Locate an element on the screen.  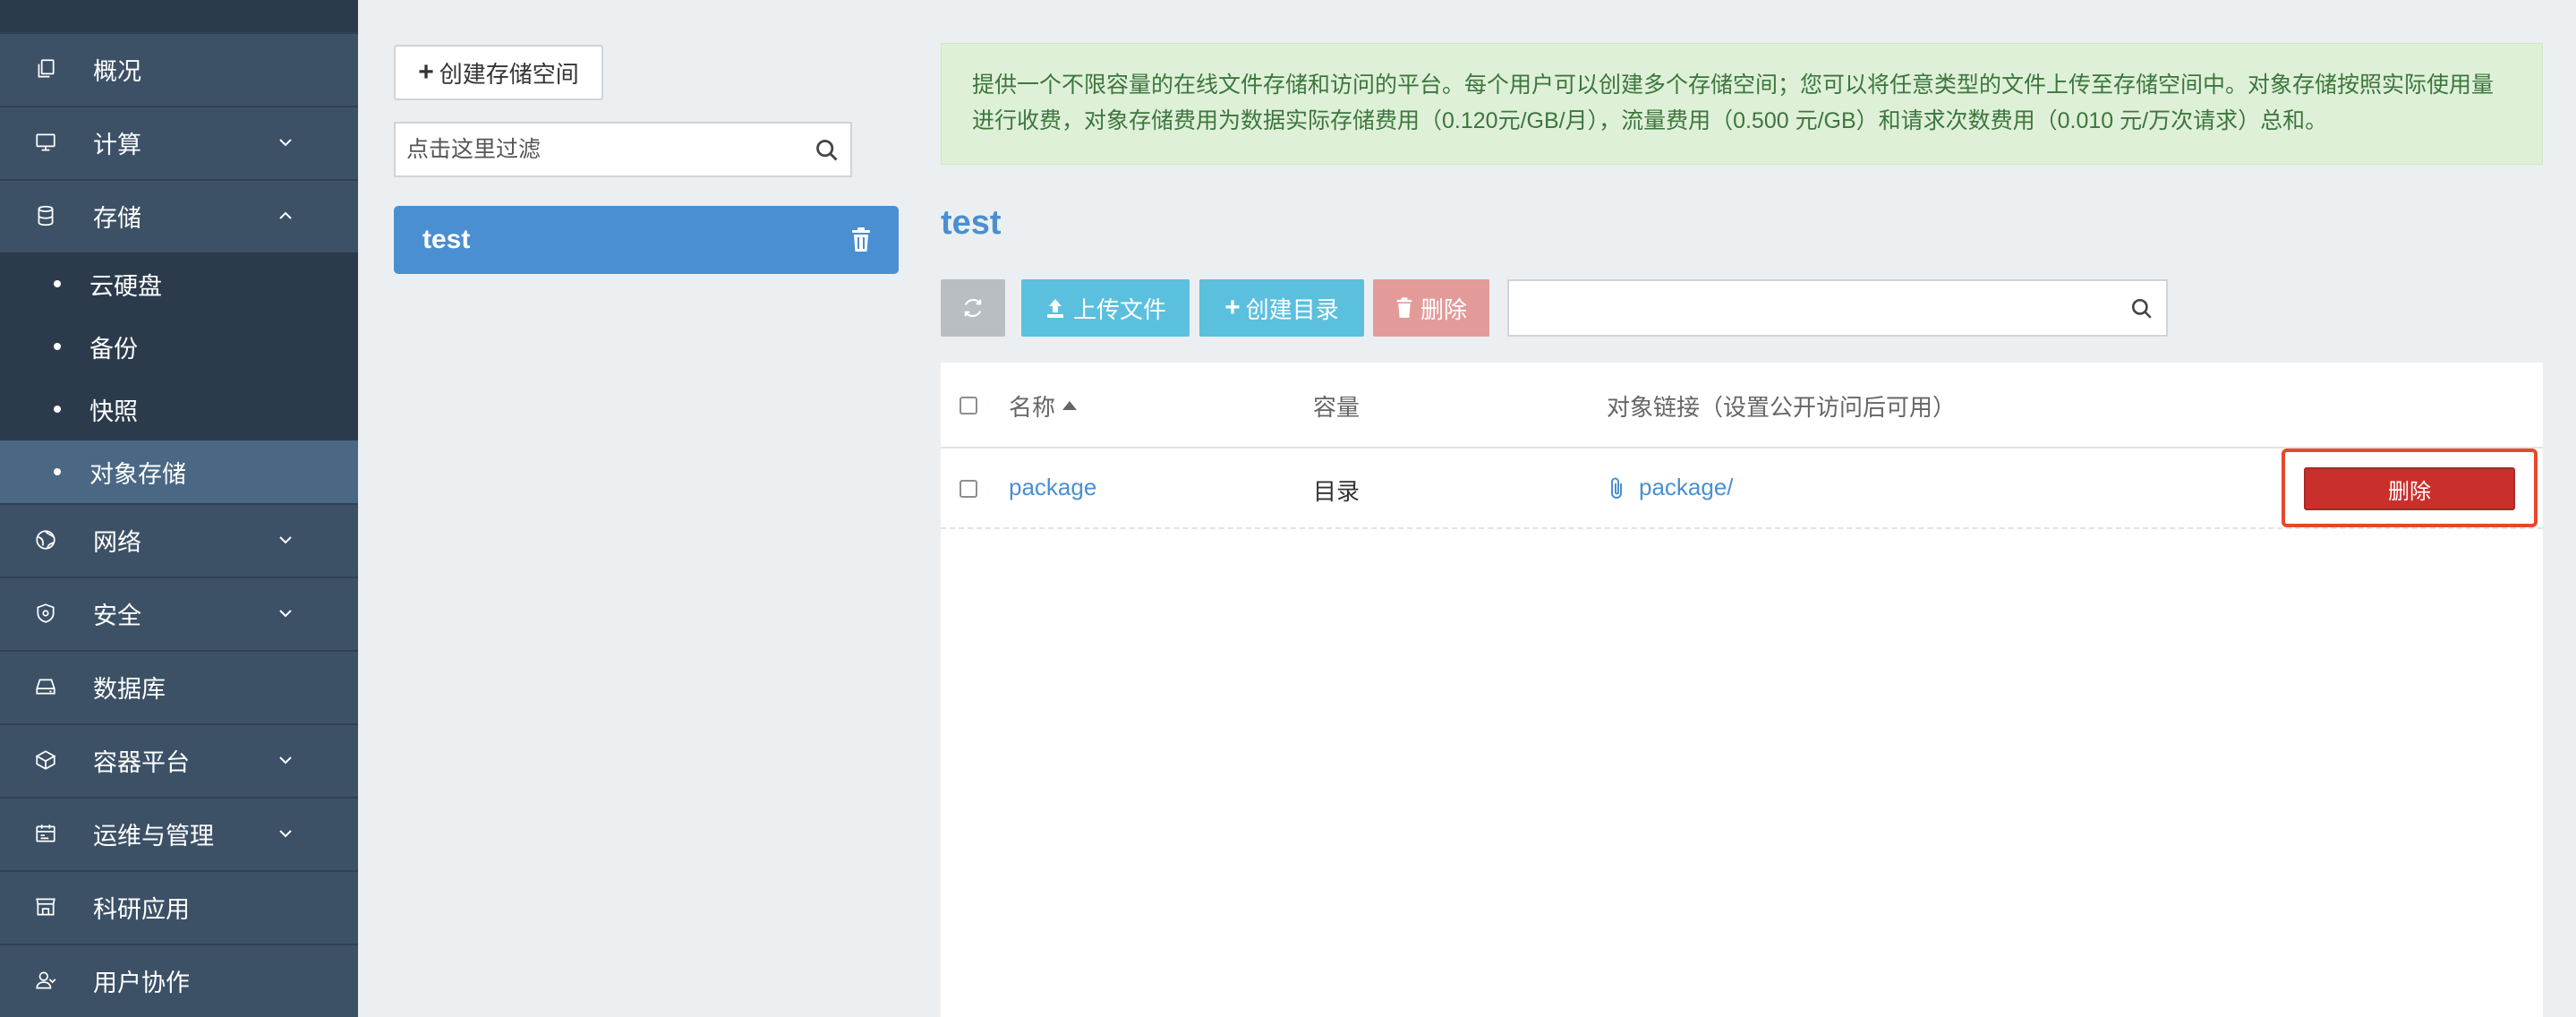
sidebar-subitem-label: 对象存储 is located at coordinates (138, 474).